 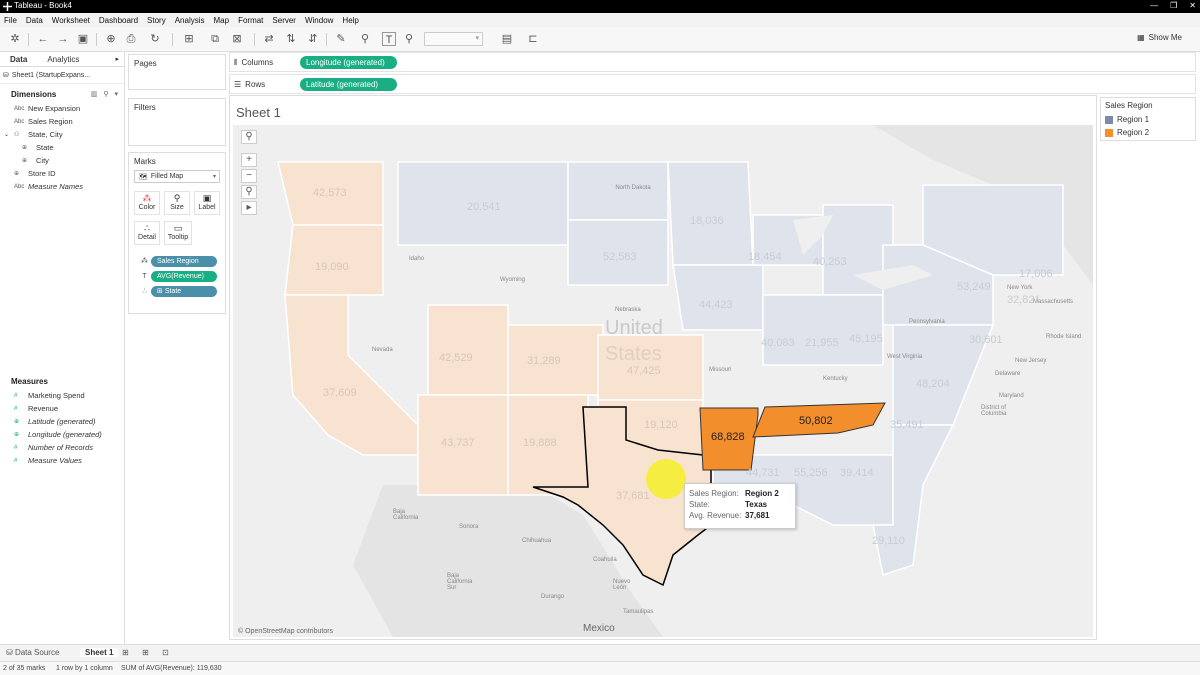 What do you see at coordinates (710, 213) in the screenshot?
I see `state-minnesota` at bounding box center [710, 213].